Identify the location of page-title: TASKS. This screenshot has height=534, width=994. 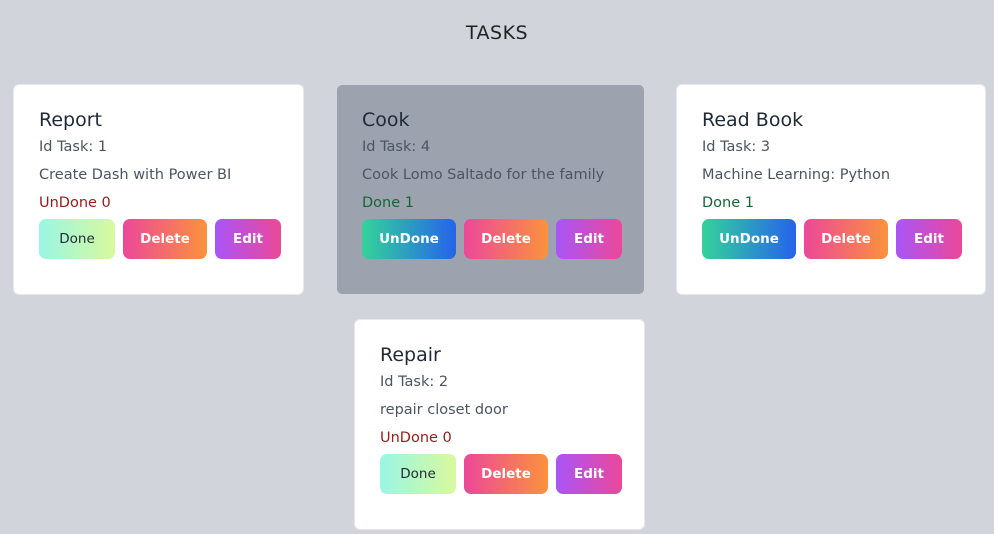
(497, 33).